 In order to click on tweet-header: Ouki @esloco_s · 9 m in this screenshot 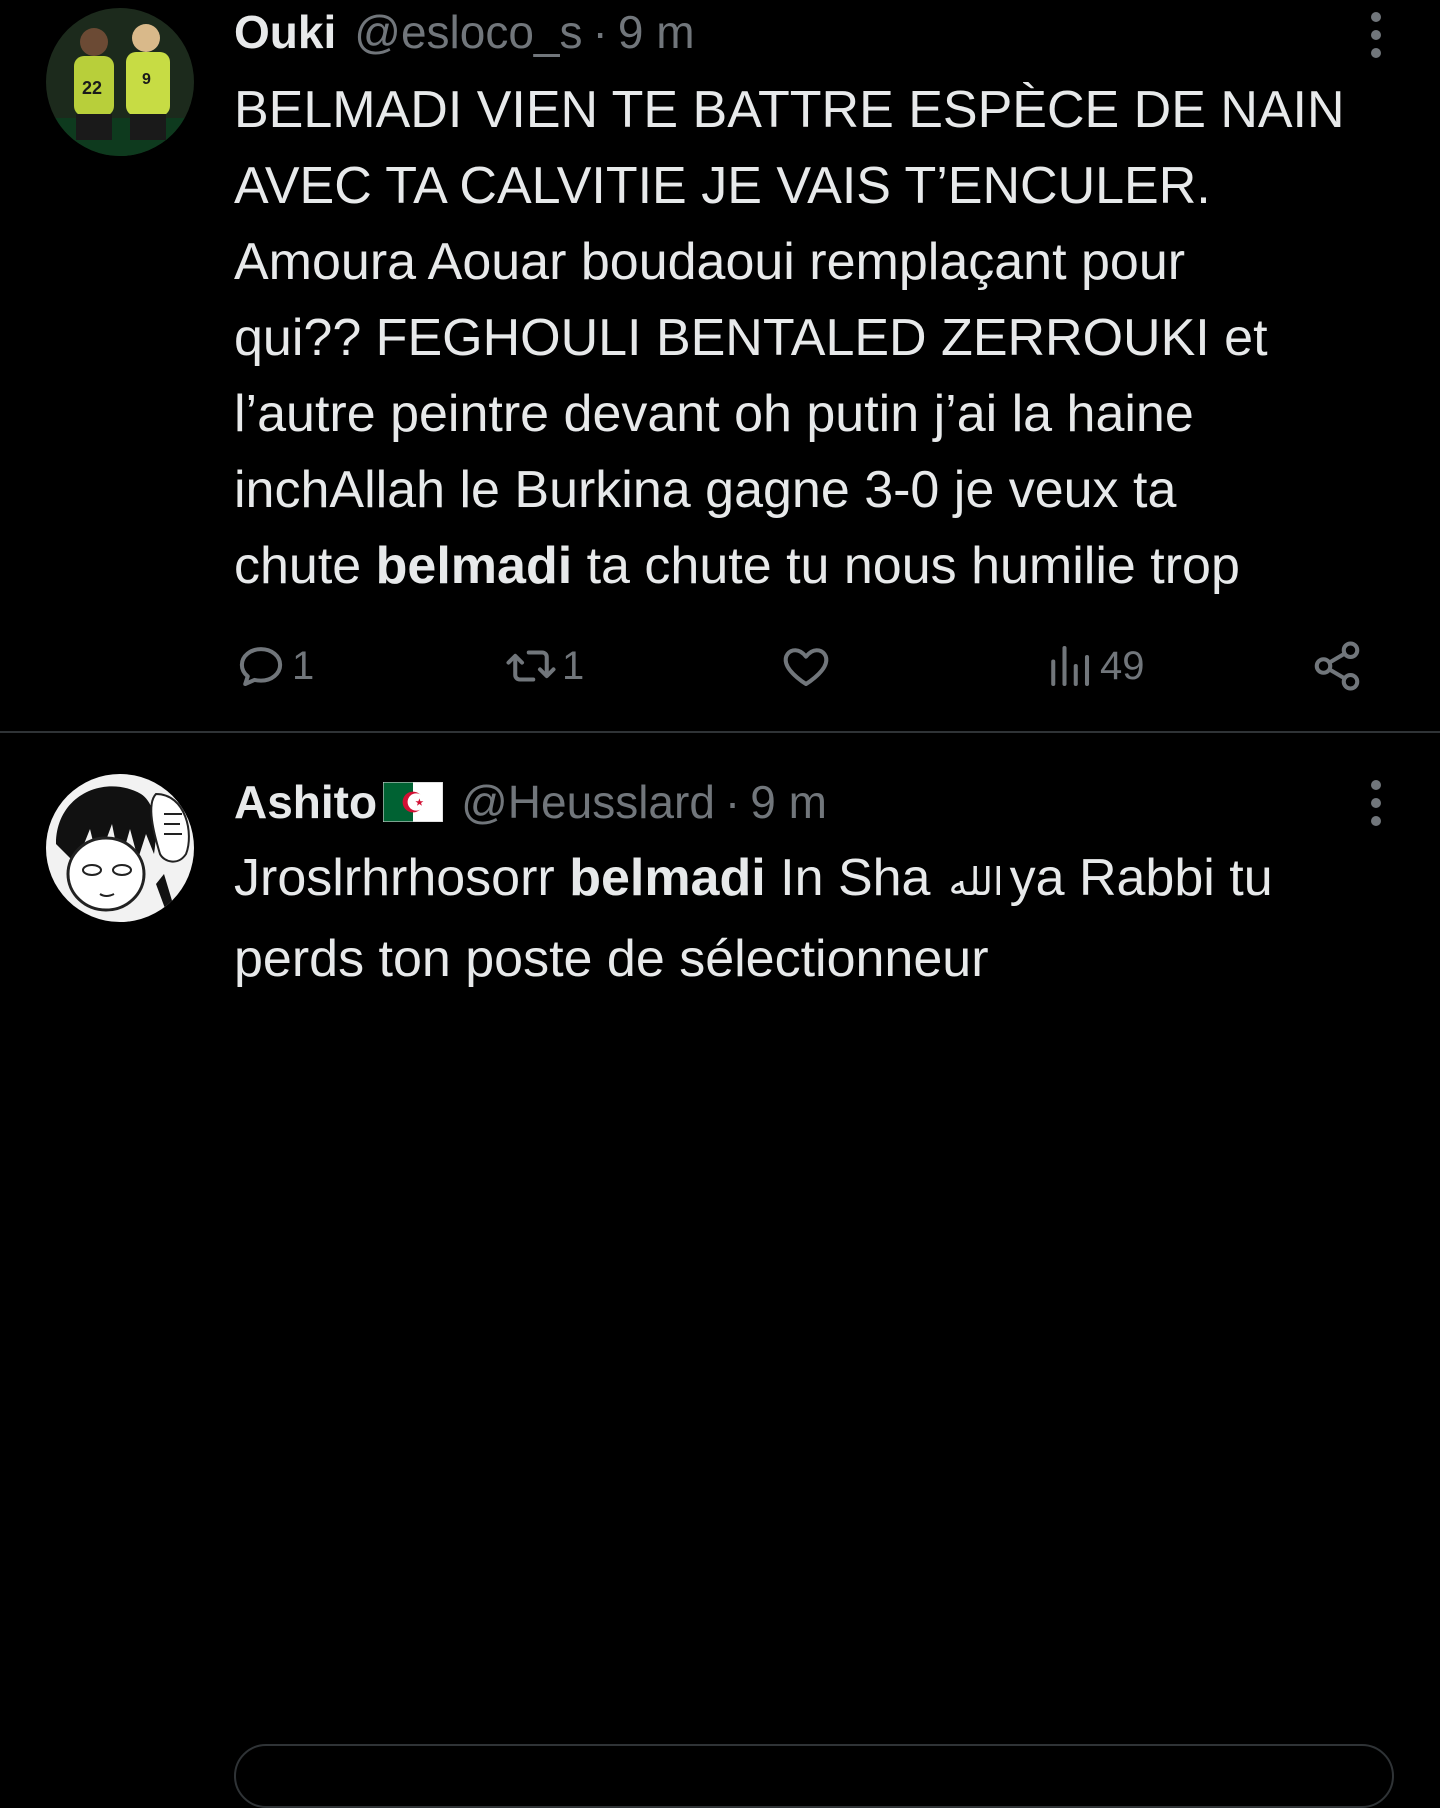, I will do `click(464, 32)`.